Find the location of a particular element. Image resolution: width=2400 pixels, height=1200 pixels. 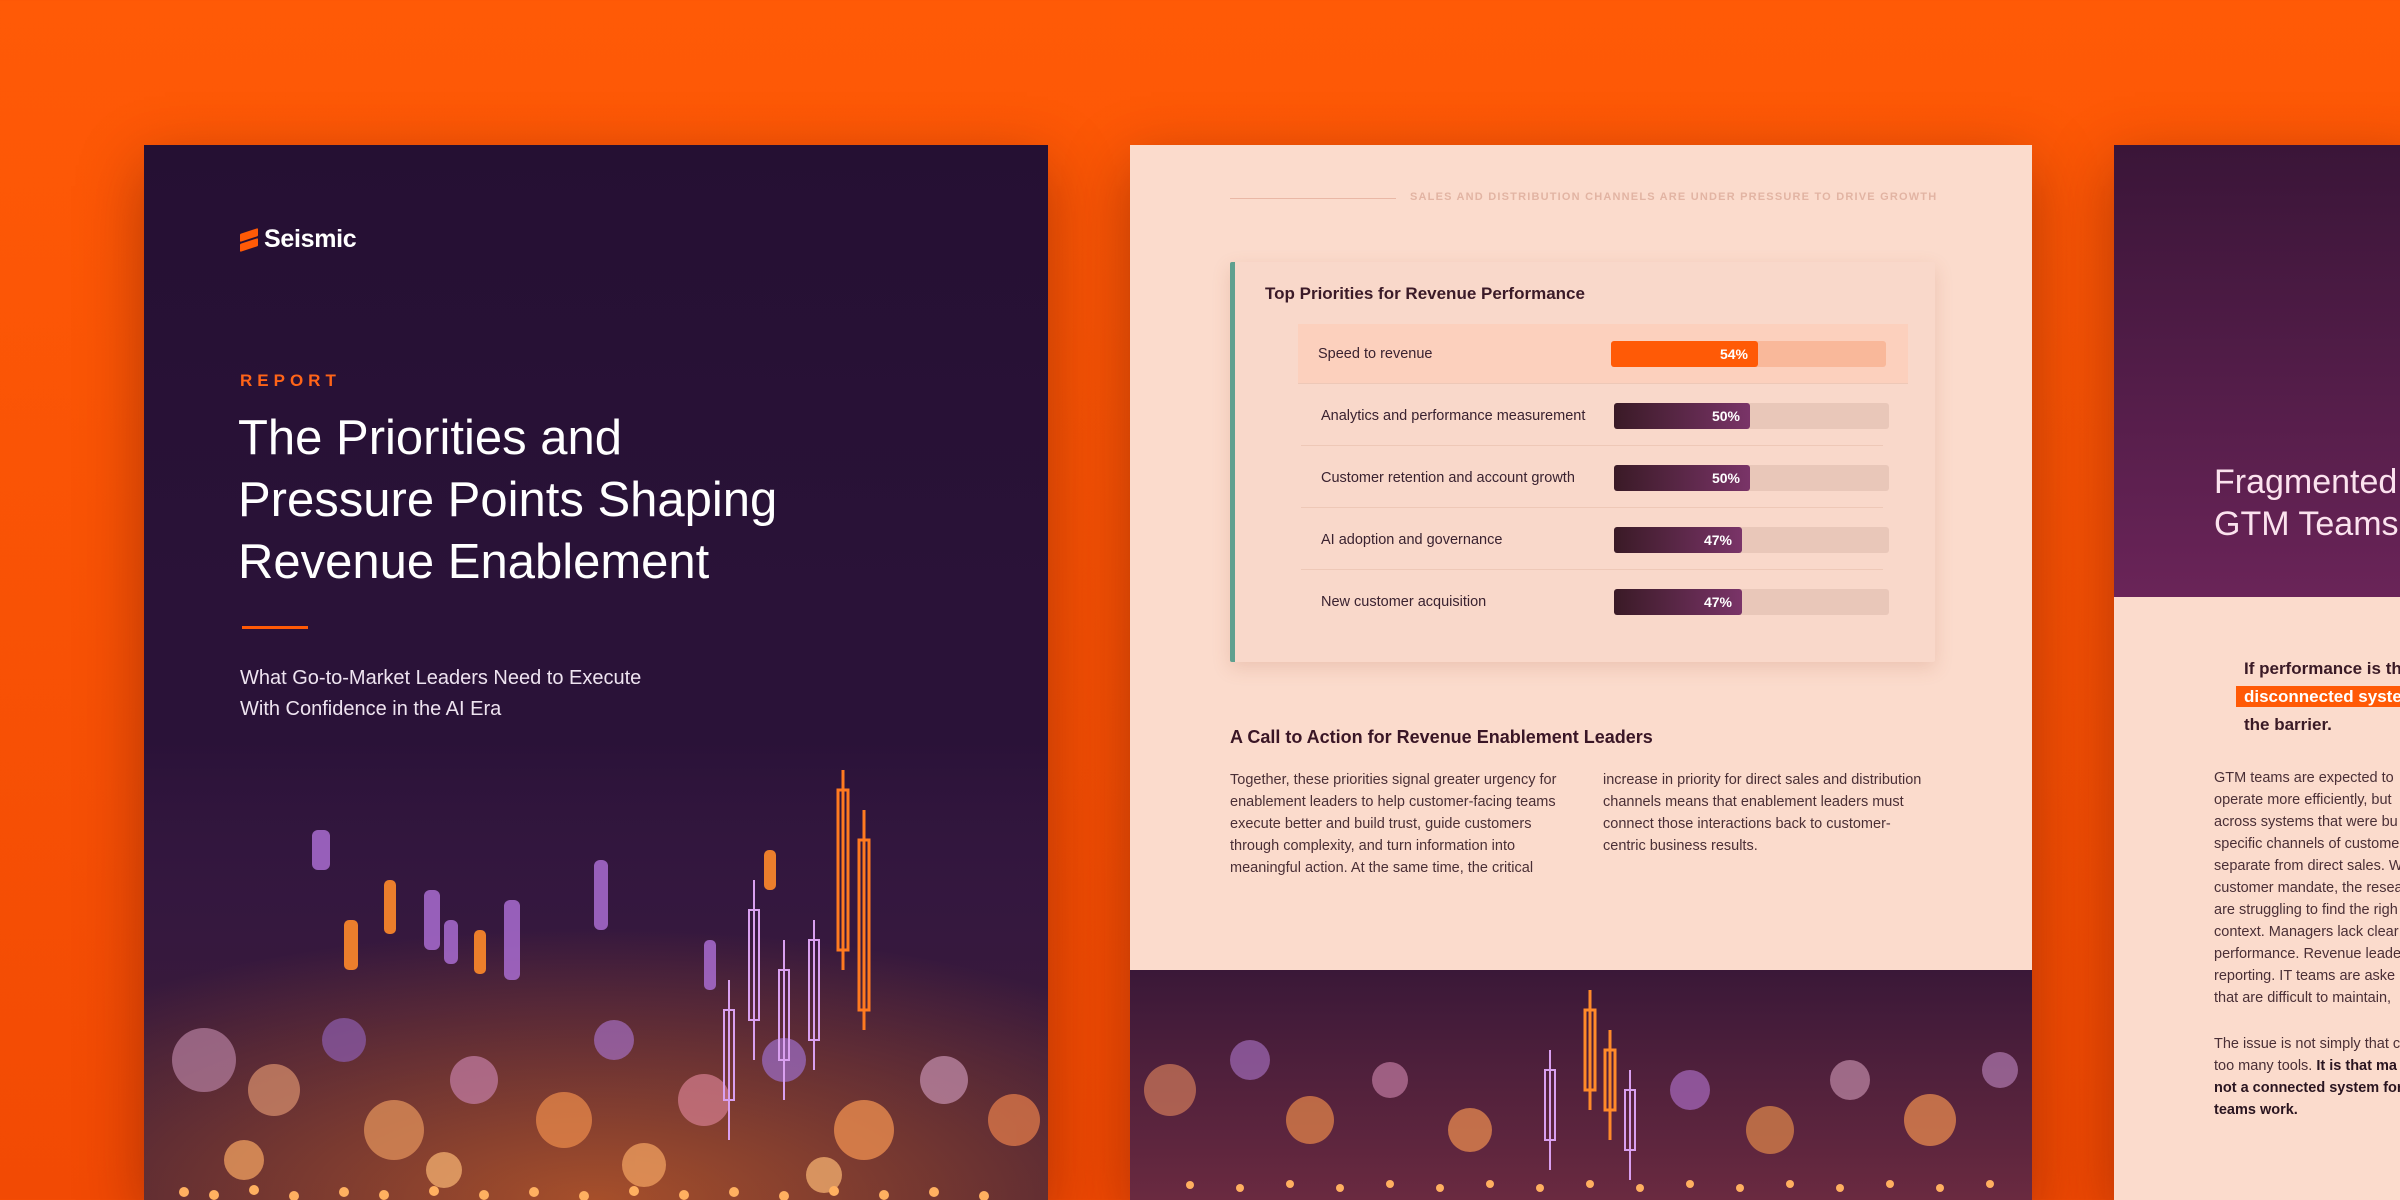

row-label: Analytics and performance measurement is located at coordinates (1453, 416).